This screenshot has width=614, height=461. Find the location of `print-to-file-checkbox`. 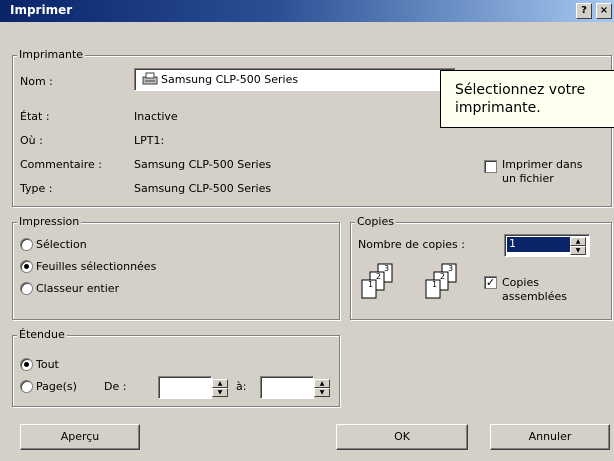

print-to-file-checkbox is located at coordinates (490, 166).